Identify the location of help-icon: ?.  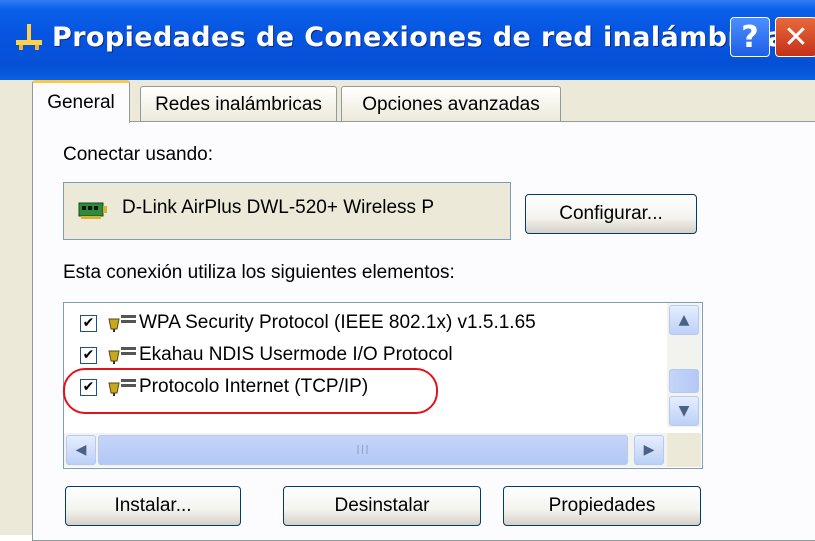
(750, 37).